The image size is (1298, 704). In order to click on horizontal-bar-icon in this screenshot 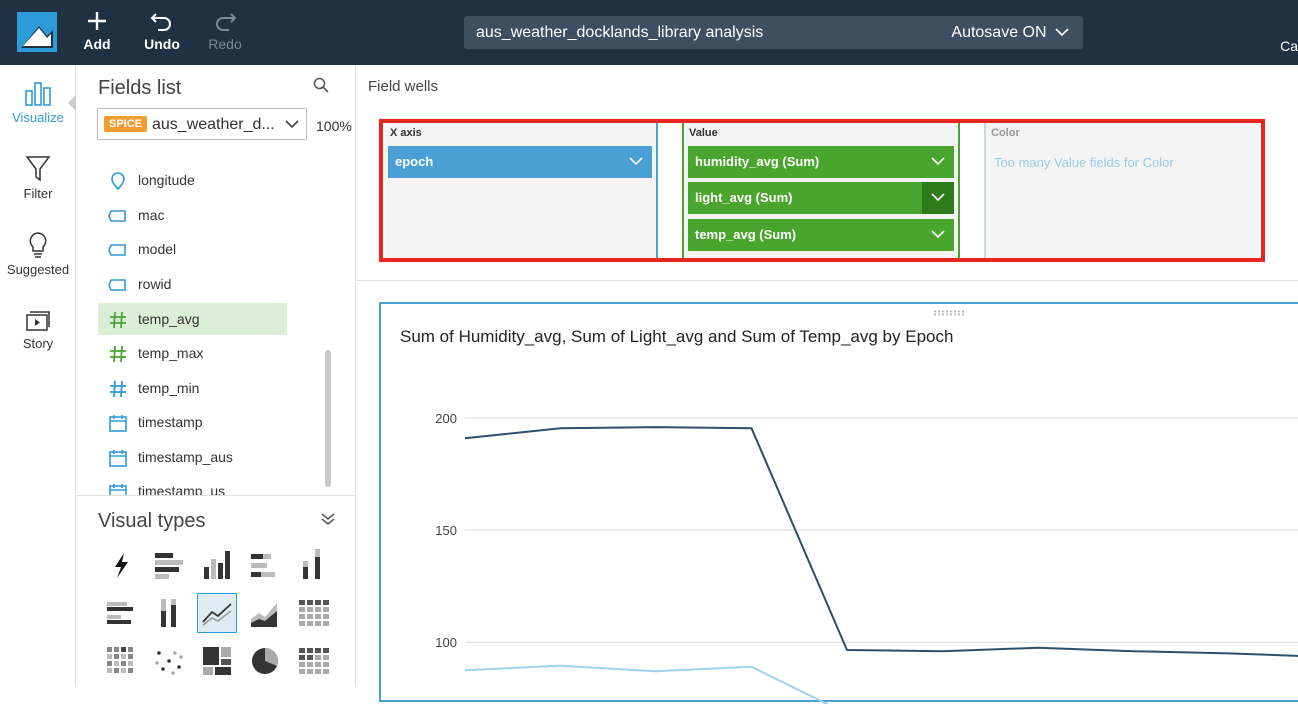, I will do `click(169, 565)`.